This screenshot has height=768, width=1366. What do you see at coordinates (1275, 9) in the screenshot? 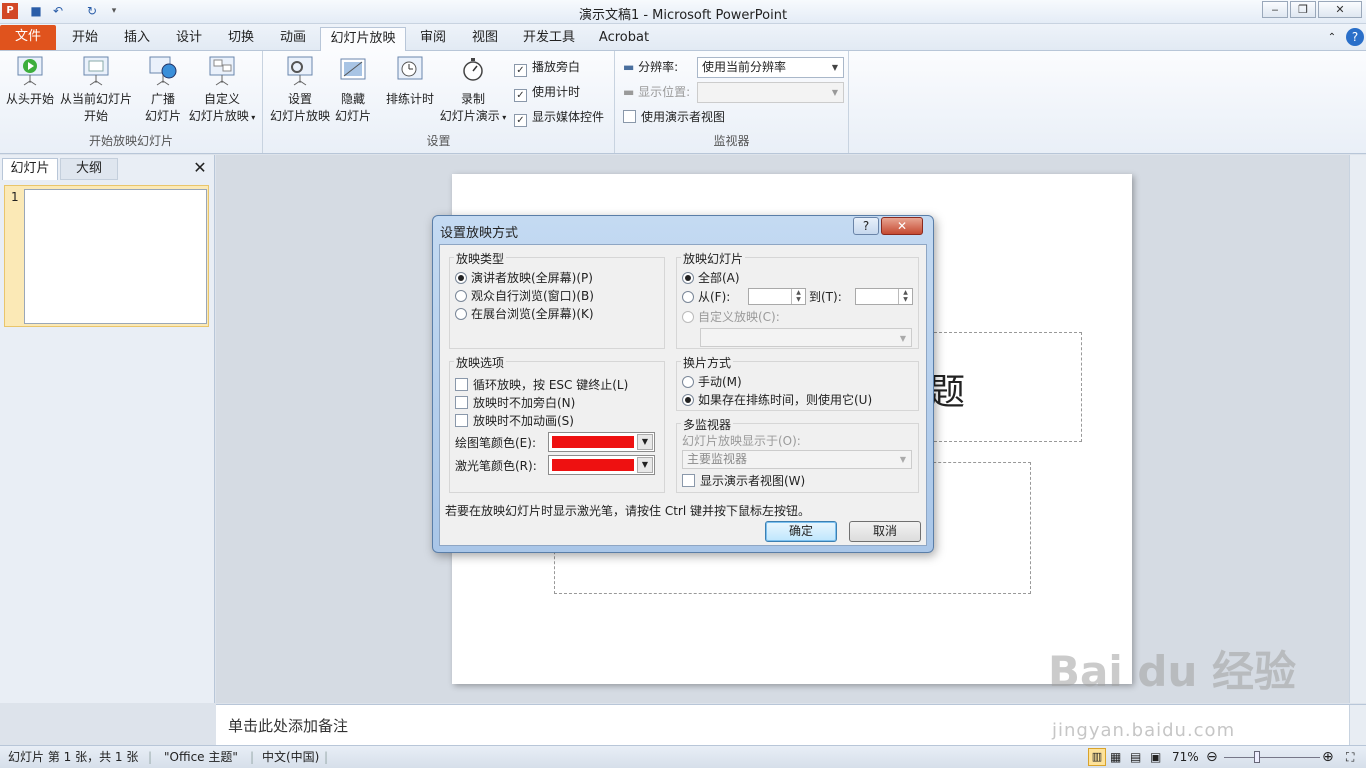
I see `minimize-button: ‒` at bounding box center [1275, 9].